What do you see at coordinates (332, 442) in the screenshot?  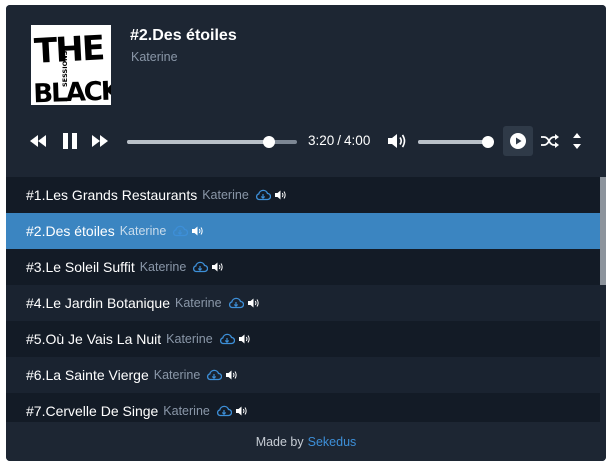 I see `author-link: Sekedus` at bounding box center [332, 442].